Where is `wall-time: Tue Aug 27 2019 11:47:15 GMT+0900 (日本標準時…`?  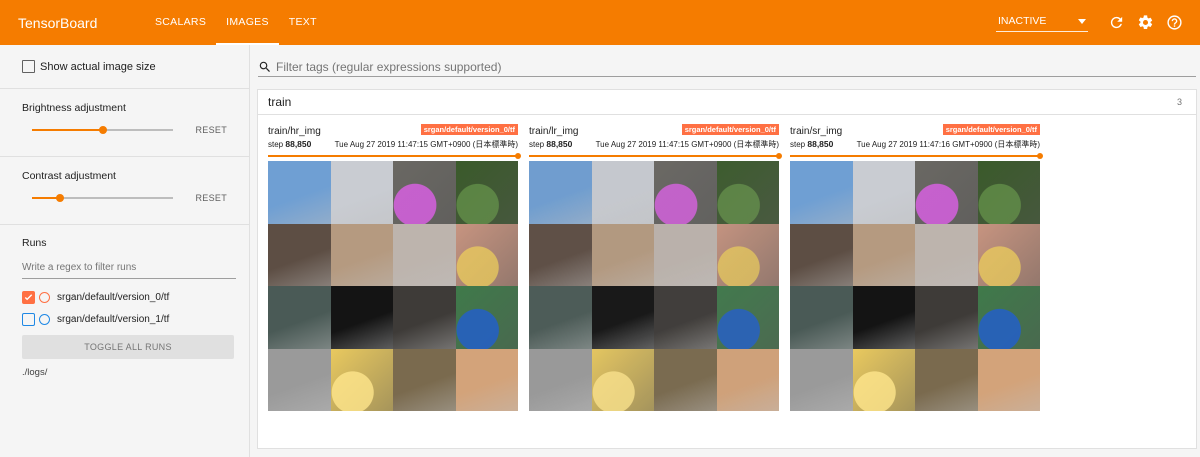 wall-time: Tue Aug 27 2019 11:47:15 GMT+0900 (日本標準時… is located at coordinates (426, 144).